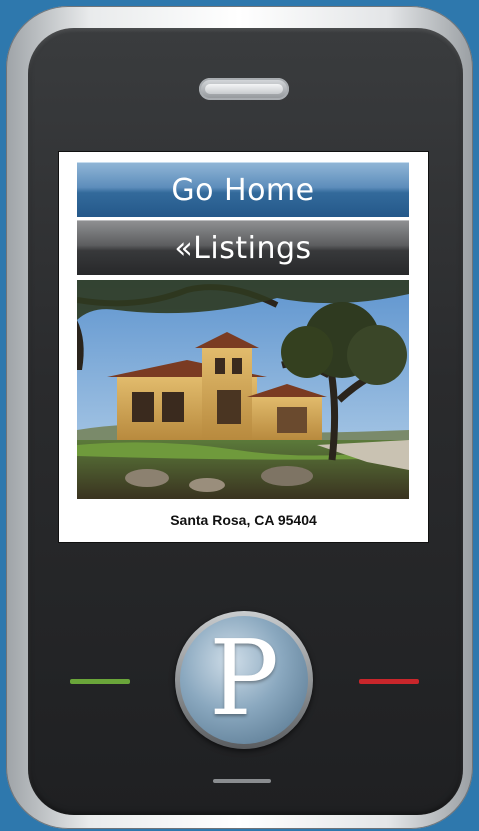 This screenshot has height=831, width=479. What do you see at coordinates (242, 781) in the screenshot?
I see `bottom-slot` at bounding box center [242, 781].